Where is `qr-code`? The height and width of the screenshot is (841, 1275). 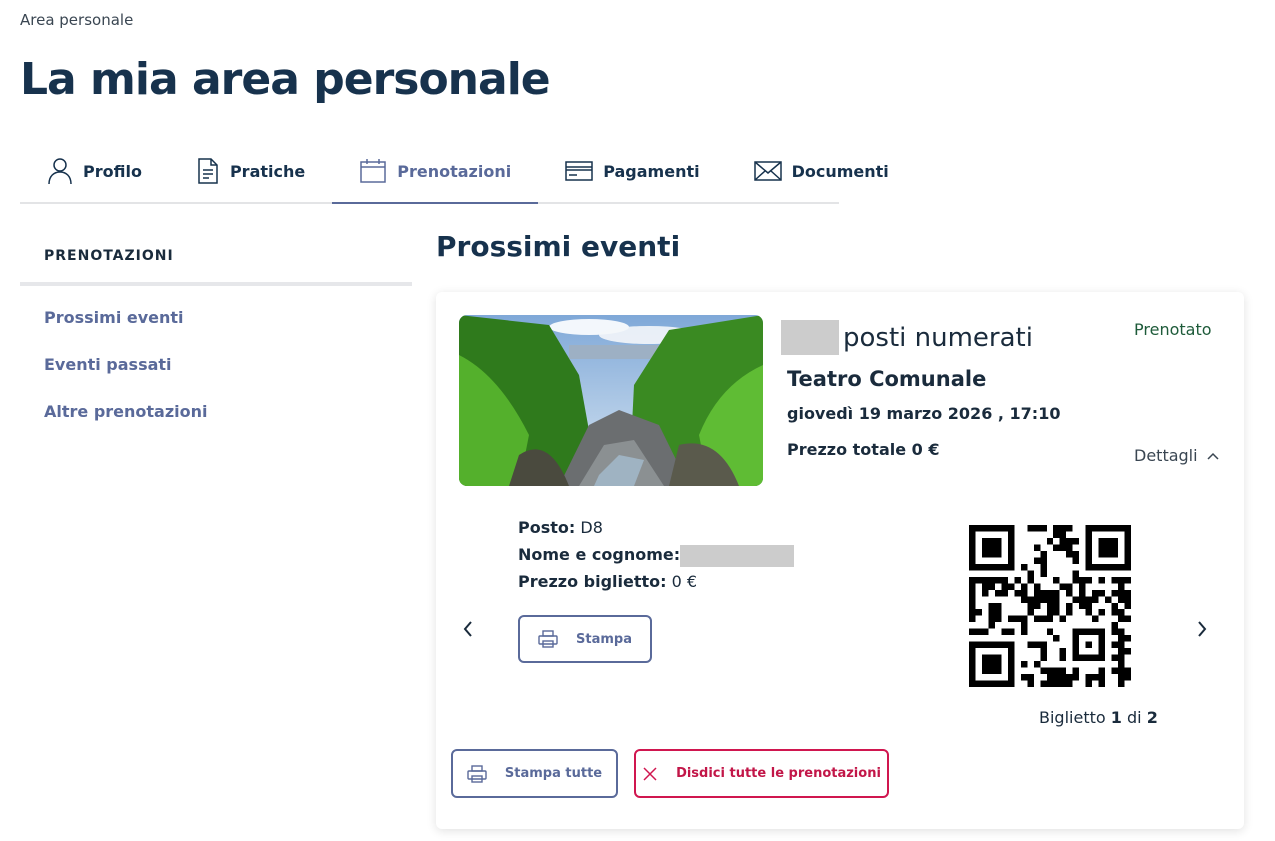 qr-code is located at coordinates (1050, 606).